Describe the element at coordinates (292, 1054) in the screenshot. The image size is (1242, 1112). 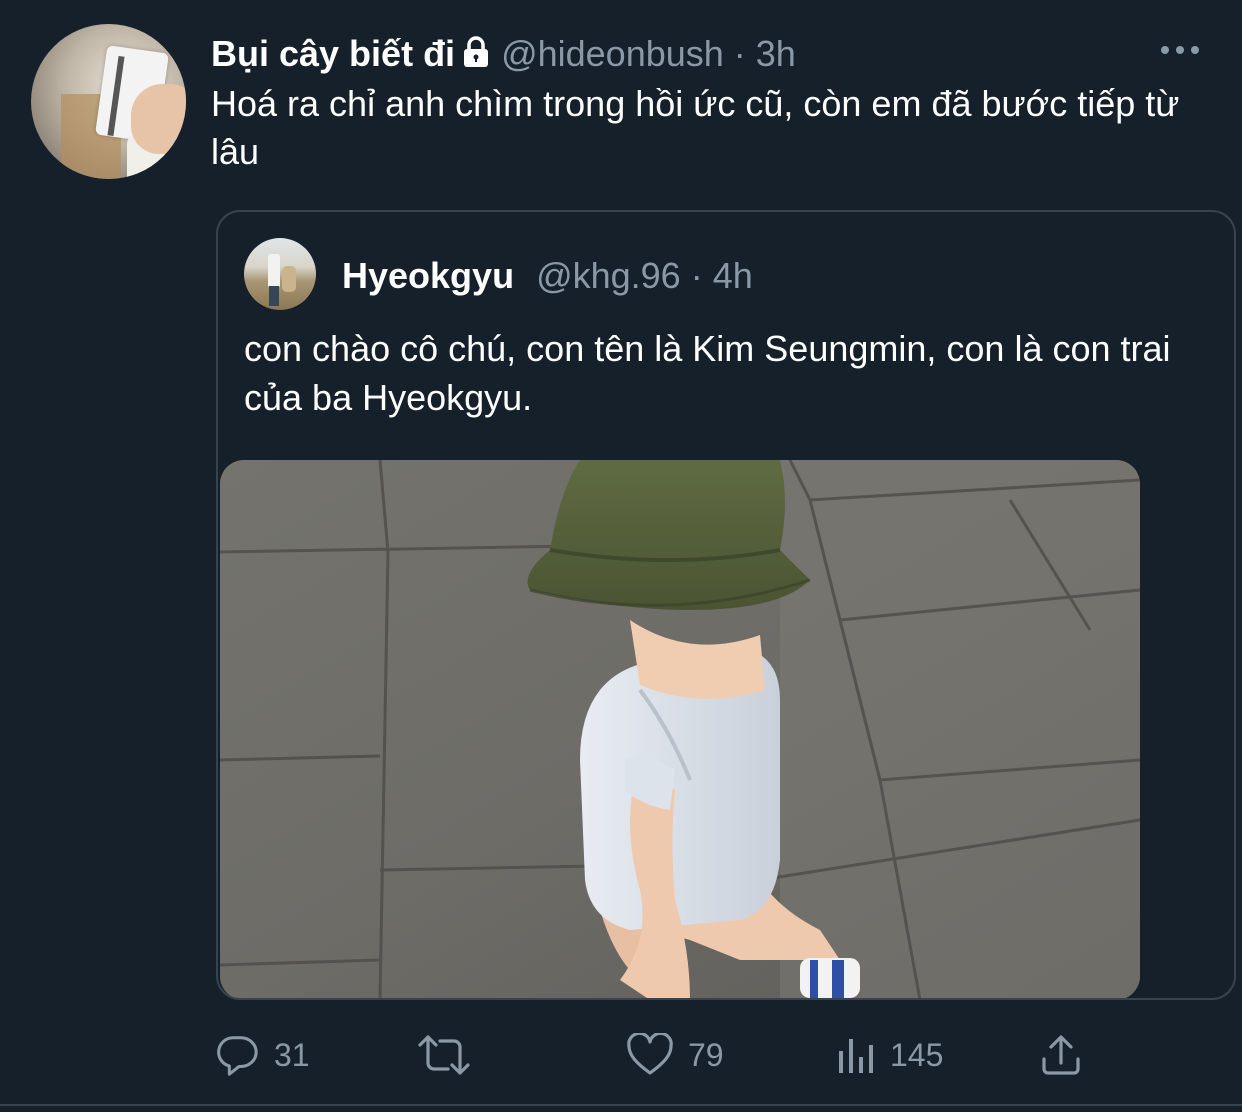
I see `reply-count: 31` at that location.